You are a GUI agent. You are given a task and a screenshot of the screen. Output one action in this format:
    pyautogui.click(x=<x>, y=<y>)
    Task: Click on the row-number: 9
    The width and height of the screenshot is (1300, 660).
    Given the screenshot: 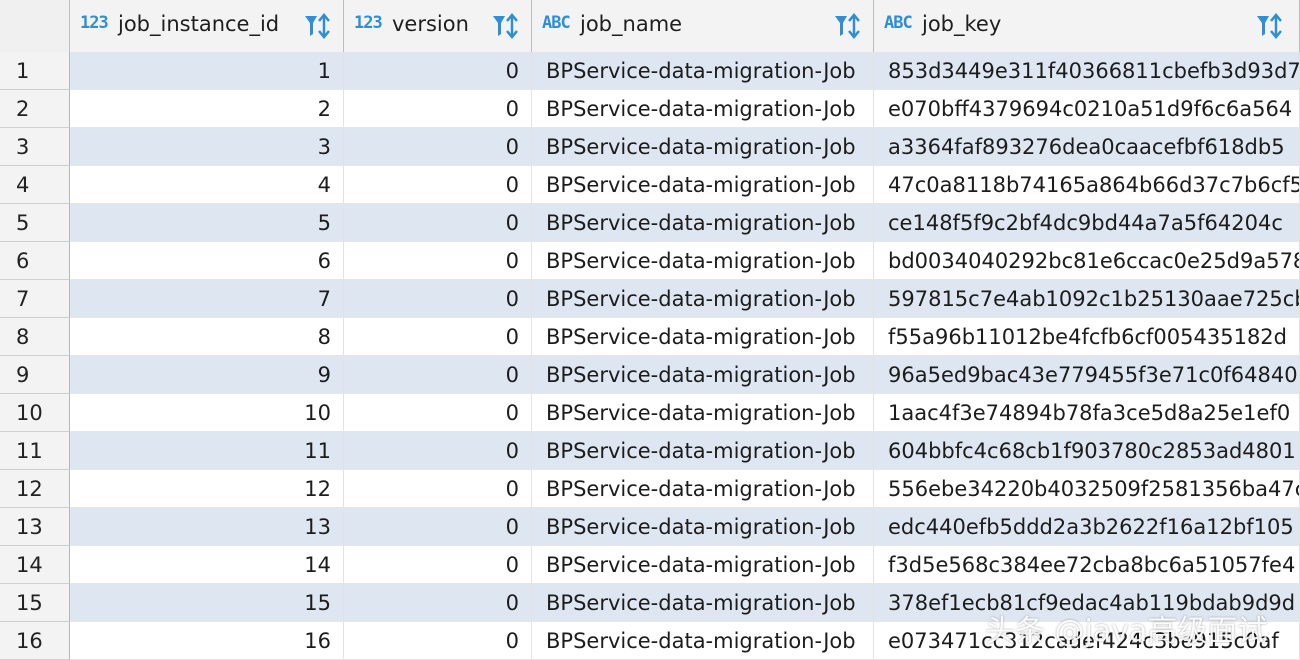 What is the action you would take?
    pyautogui.click(x=35, y=375)
    